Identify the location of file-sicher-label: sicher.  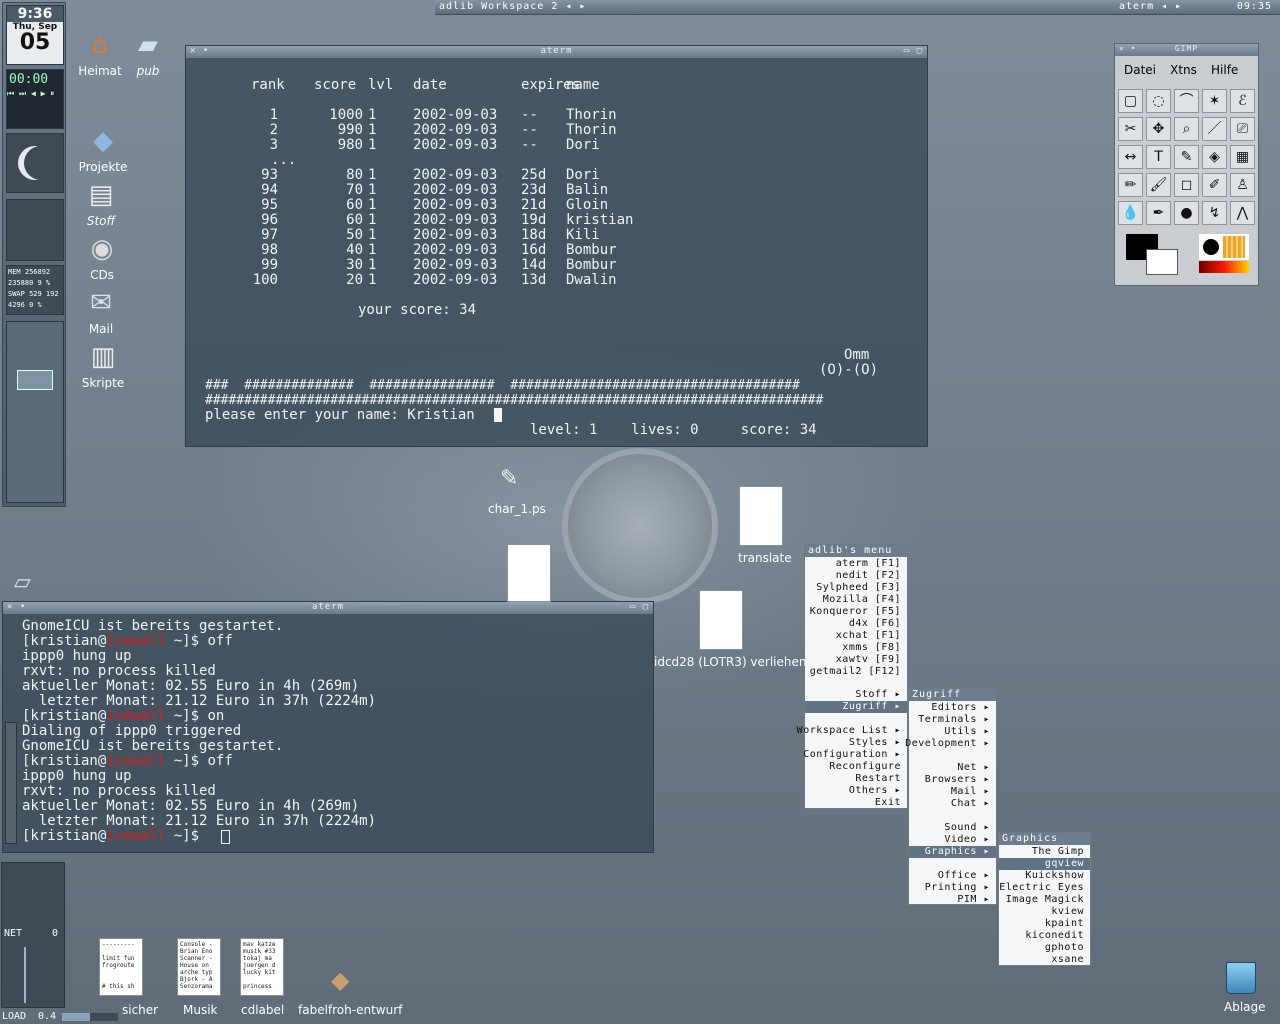
(140, 1010).